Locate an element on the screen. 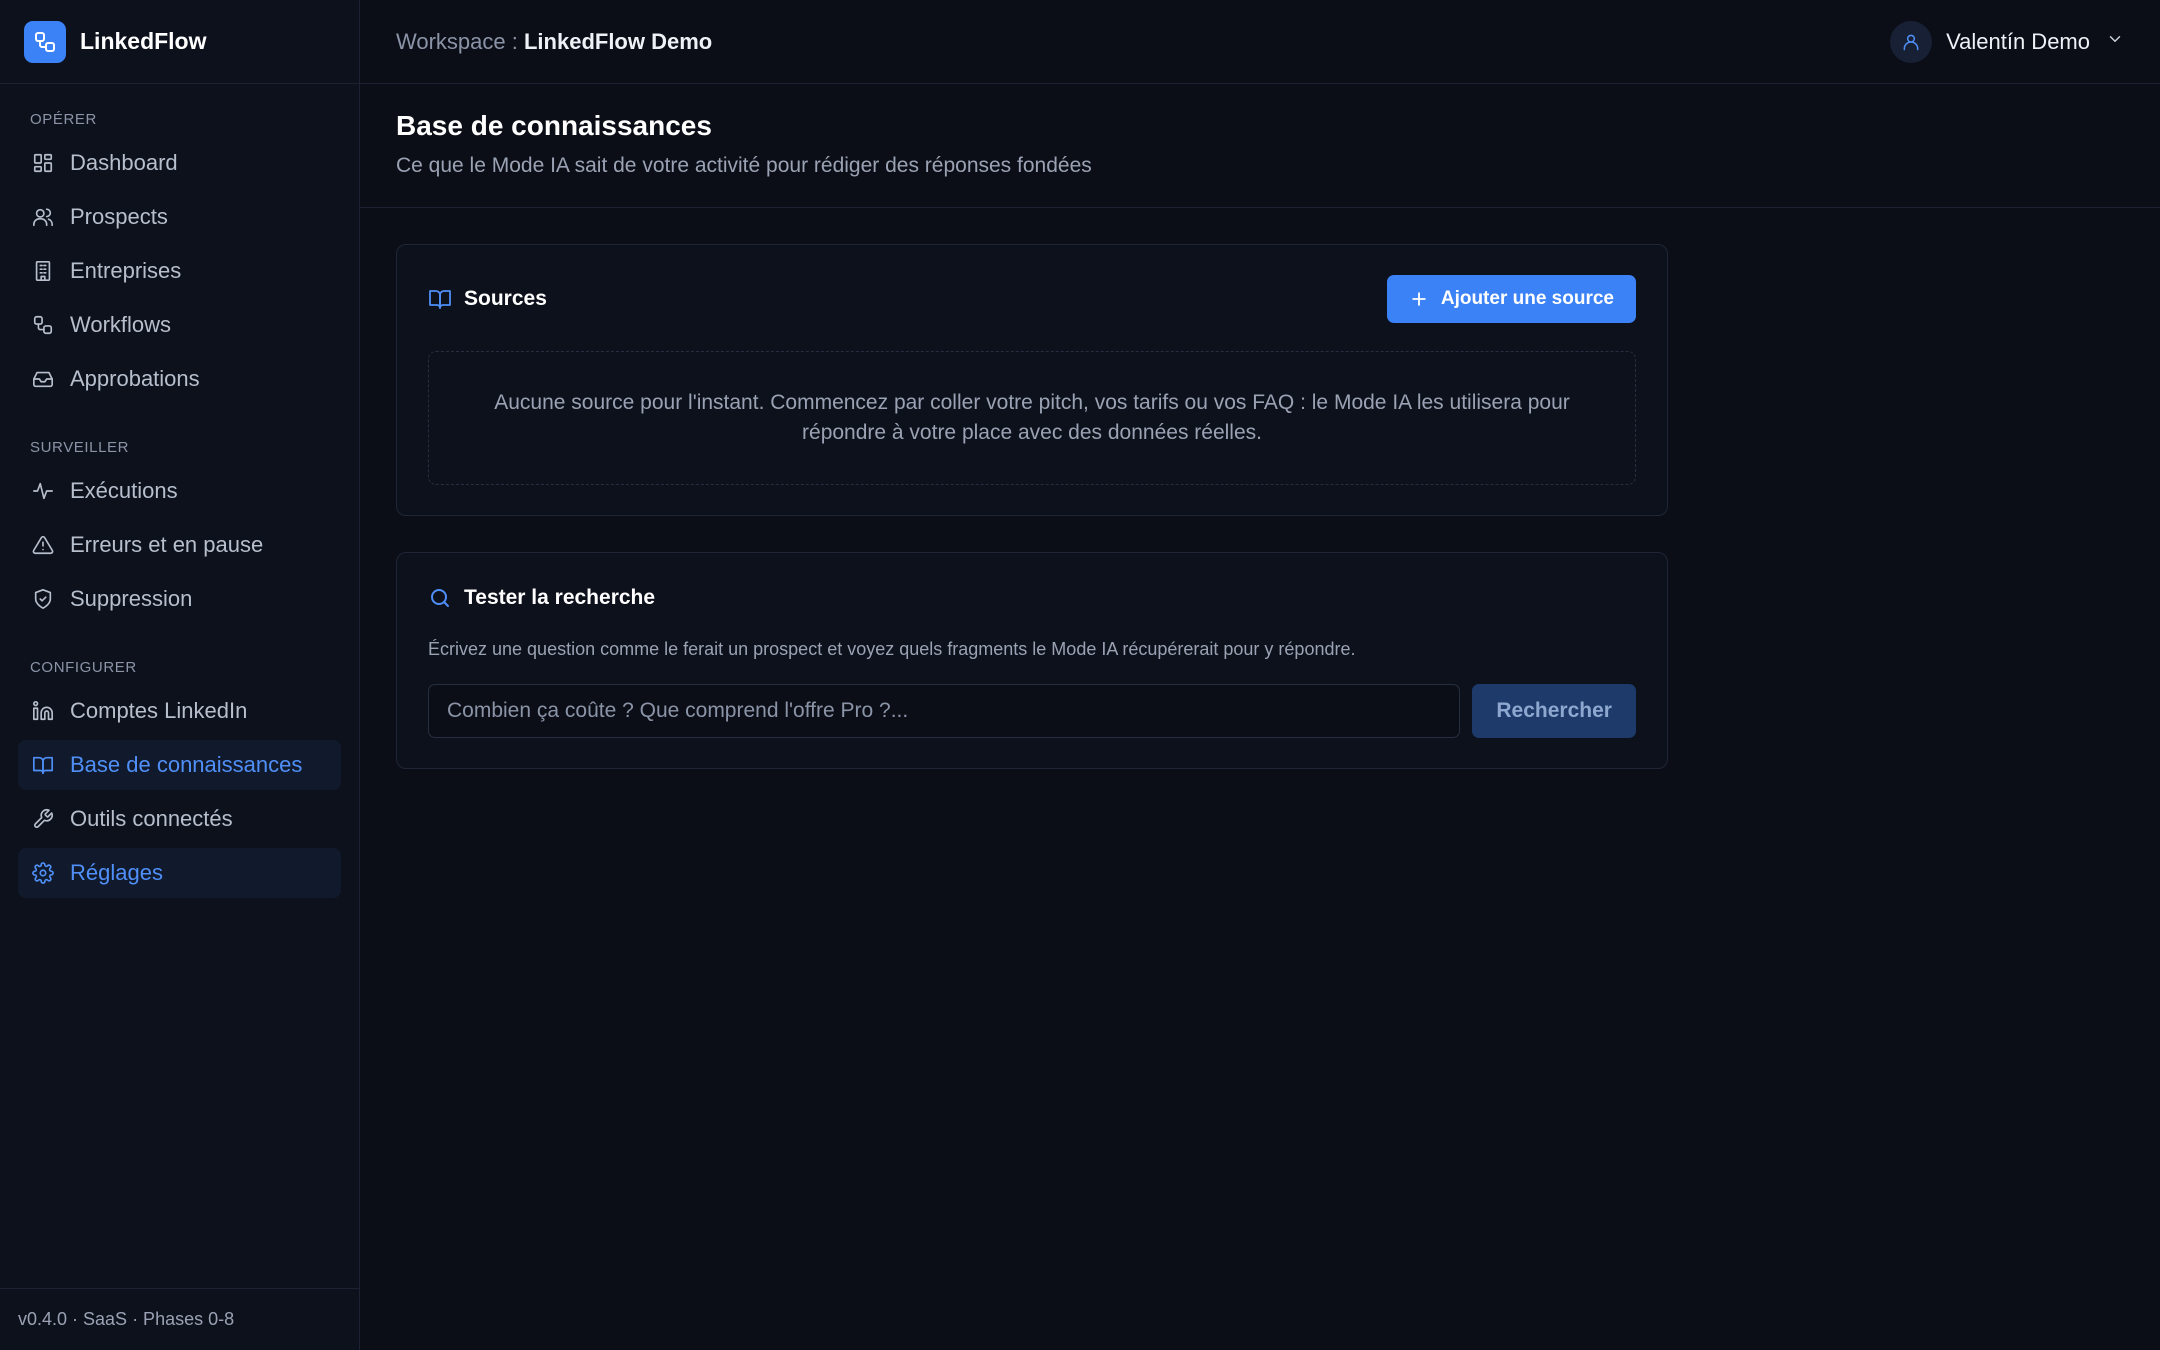 This screenshot has width=2160, height=1350. sidebar-item-workflows: Workflows is located at coordinates (179, 325).